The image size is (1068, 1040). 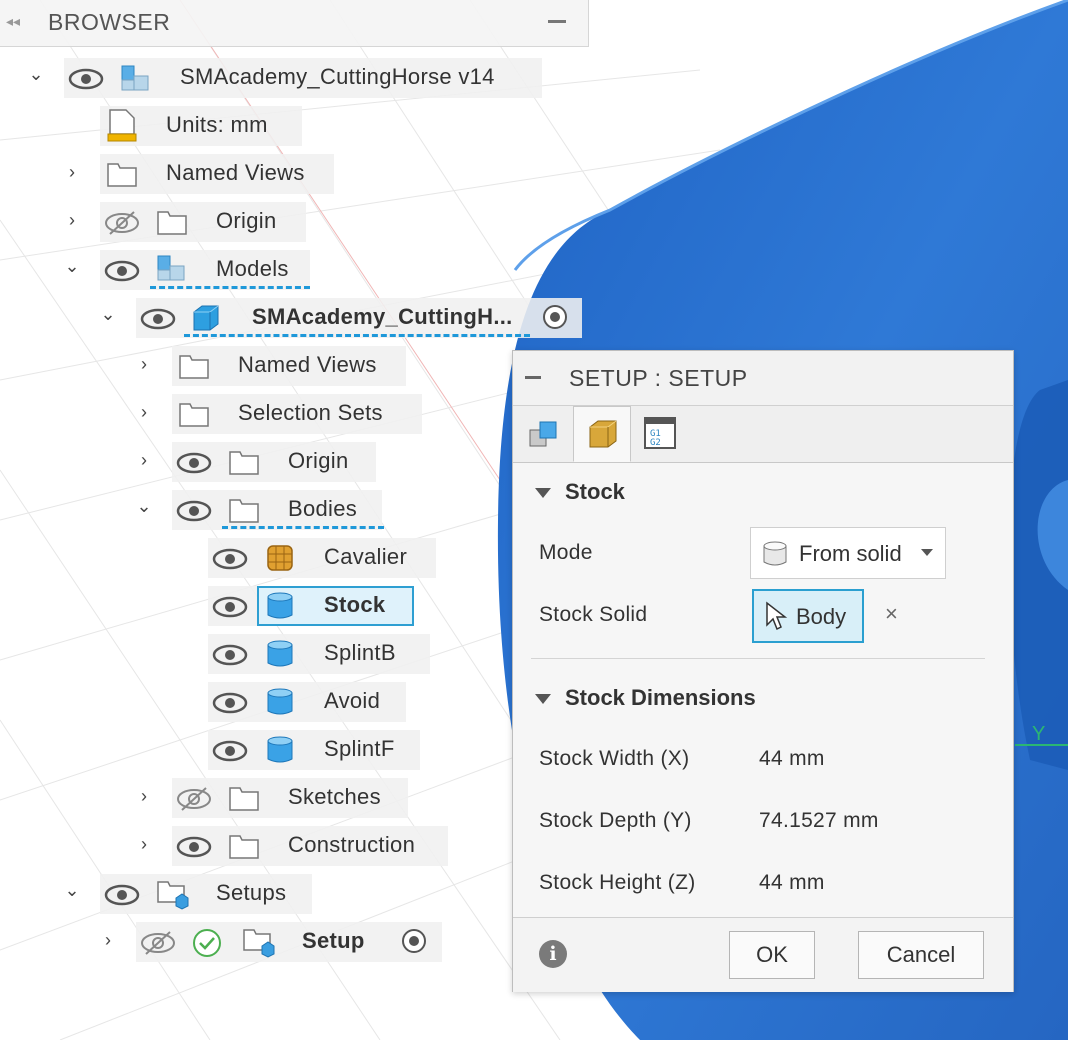 What do you see at coordinates (595, 491) in the screenshot?
I see `stock-section-title: Stock` at bounding box center [595, 491].